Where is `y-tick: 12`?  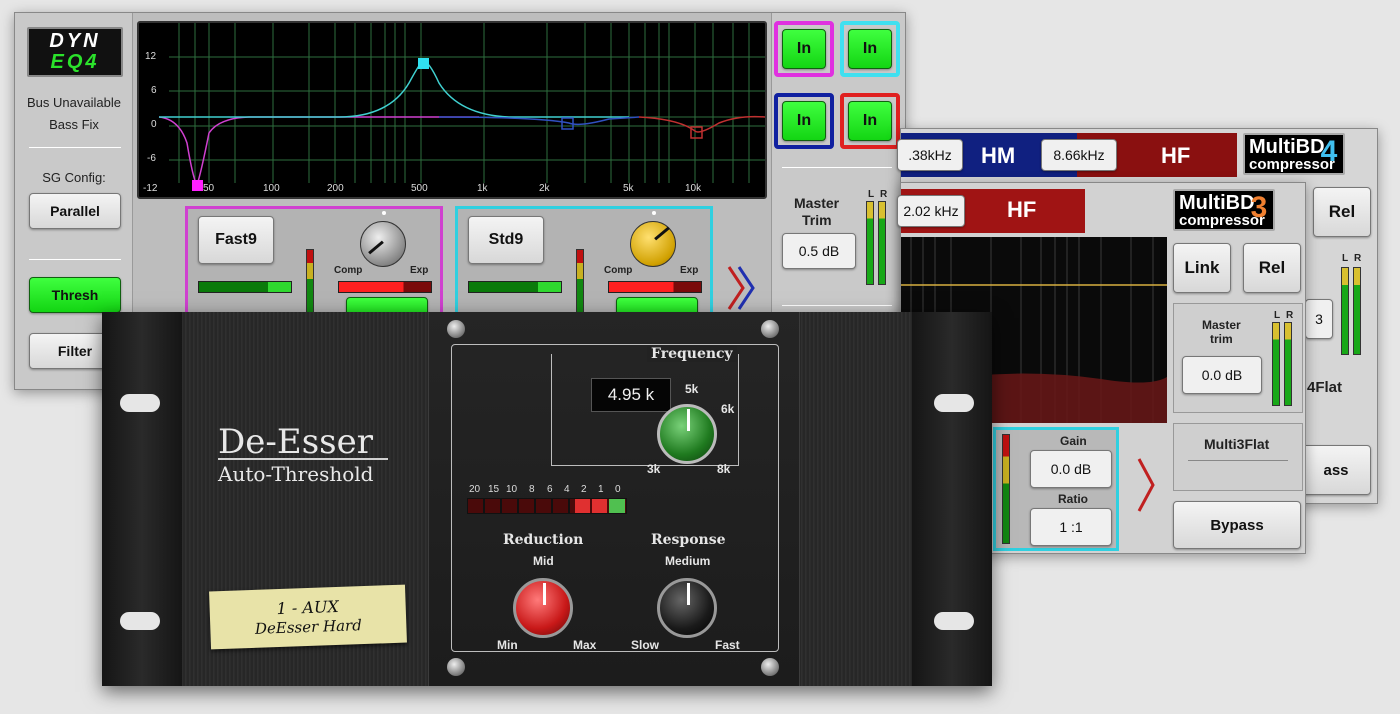 y-tick: 12 is located at coordinates (151, 56).